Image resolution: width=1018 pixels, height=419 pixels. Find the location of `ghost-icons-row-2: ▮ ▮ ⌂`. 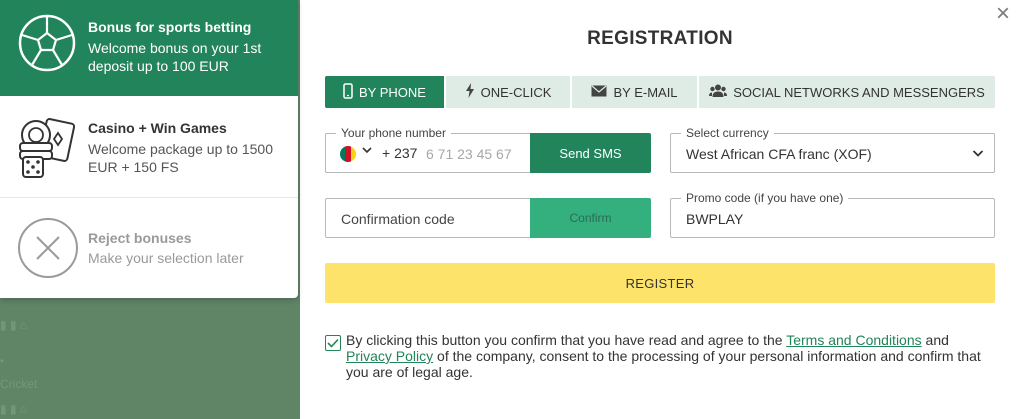

ghost-icons-row-2: ▮ ▮ ⌂ is located at coordinates (14, 409).